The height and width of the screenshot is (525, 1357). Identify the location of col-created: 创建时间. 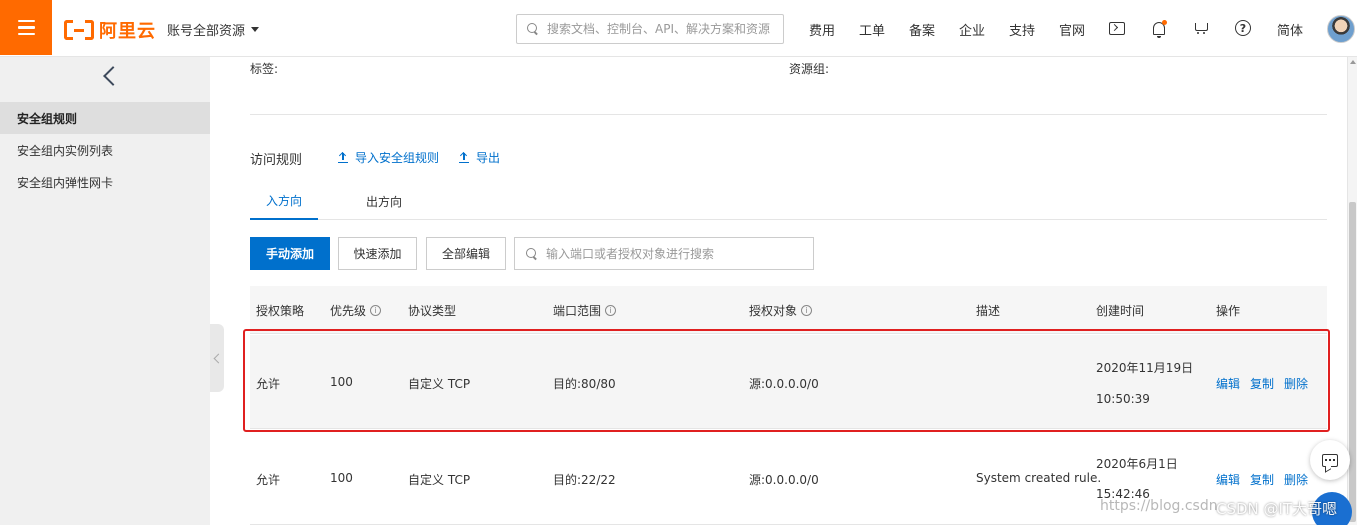
(1120, 310).